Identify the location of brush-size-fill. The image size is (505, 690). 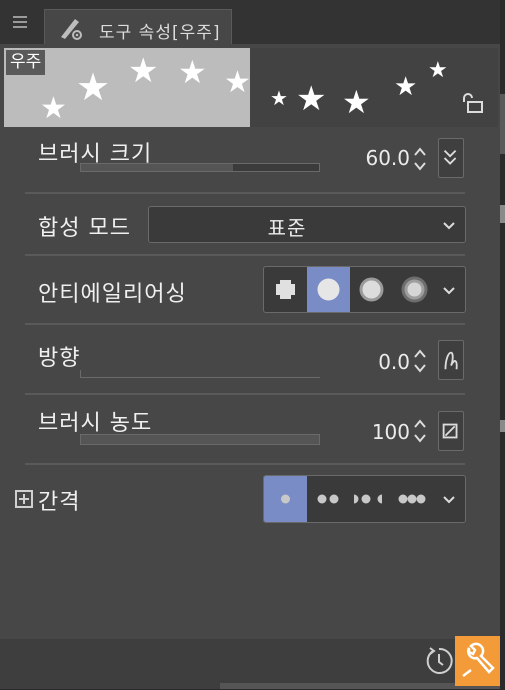
(157, 167).